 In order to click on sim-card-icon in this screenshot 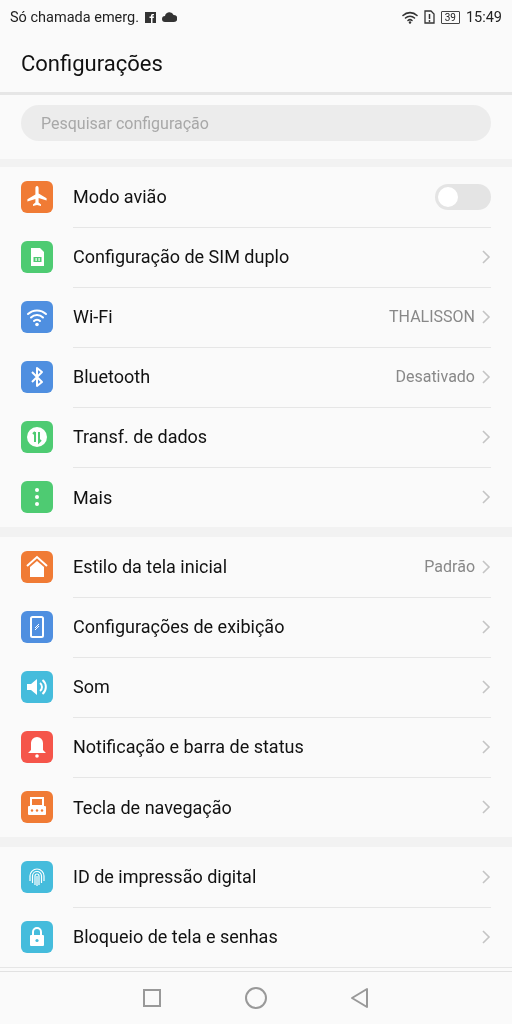, I will do `click(37, 257)`.